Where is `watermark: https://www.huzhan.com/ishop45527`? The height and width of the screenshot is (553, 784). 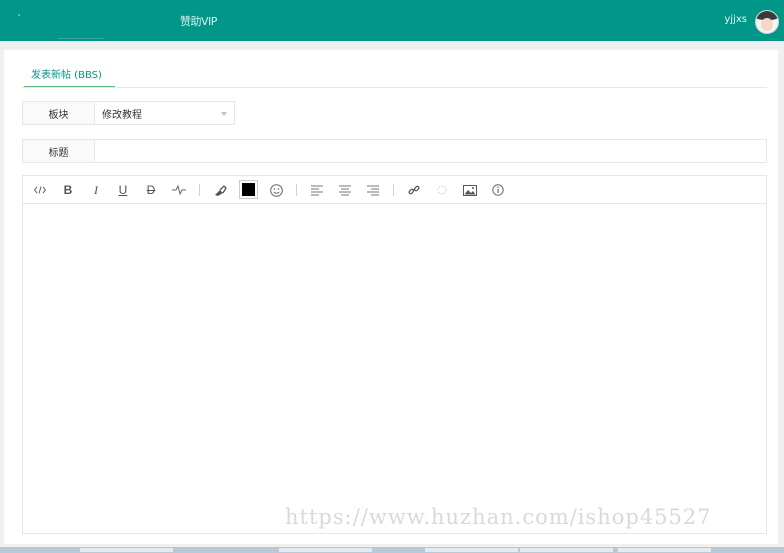
watermark: https://www.huzhan.com/ishop45527 is located at coordinates (498, 517).